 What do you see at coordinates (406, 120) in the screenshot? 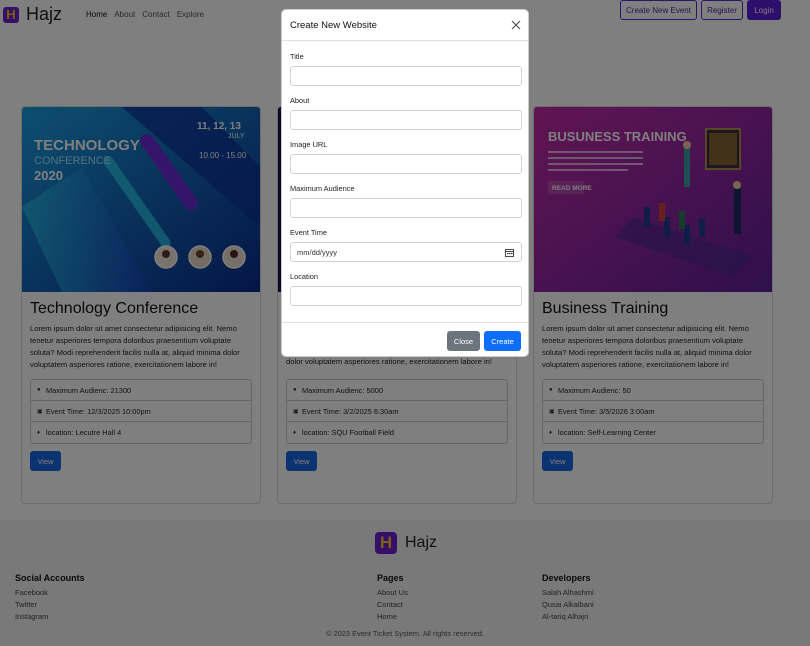
I see `about-input` at bounding box center [406, 120].